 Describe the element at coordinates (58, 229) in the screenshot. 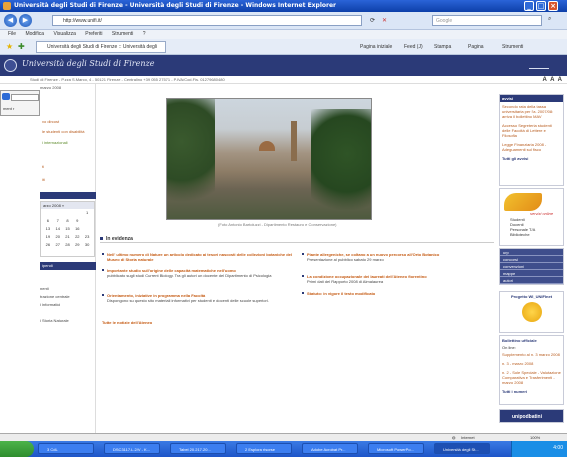

I see `calendar-day: 14` at that location.